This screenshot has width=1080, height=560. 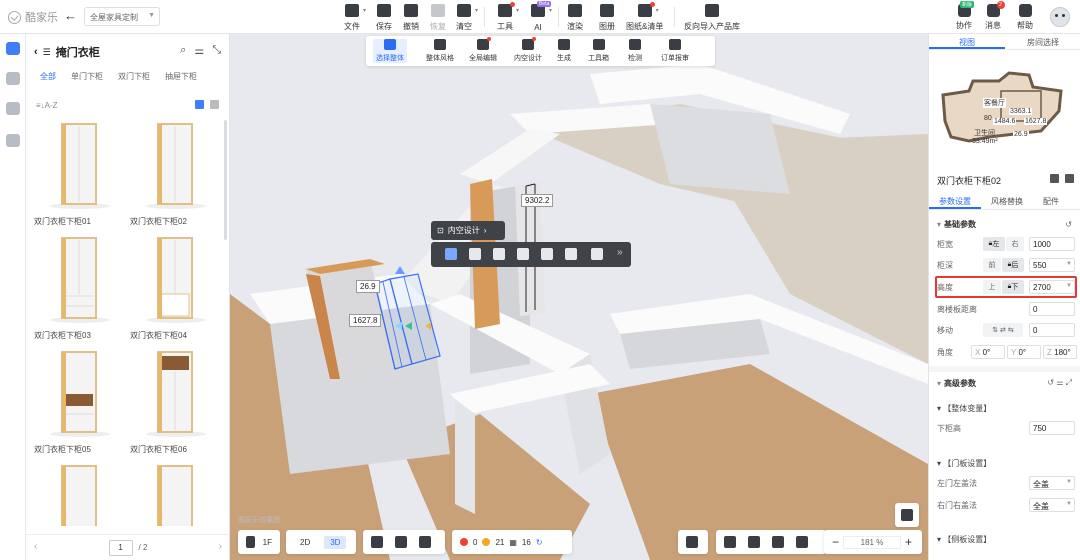 What do you see at coordinates (607, 18) in the screenshot?
I see `album-button: 图册` at bounding box center [607, 18].